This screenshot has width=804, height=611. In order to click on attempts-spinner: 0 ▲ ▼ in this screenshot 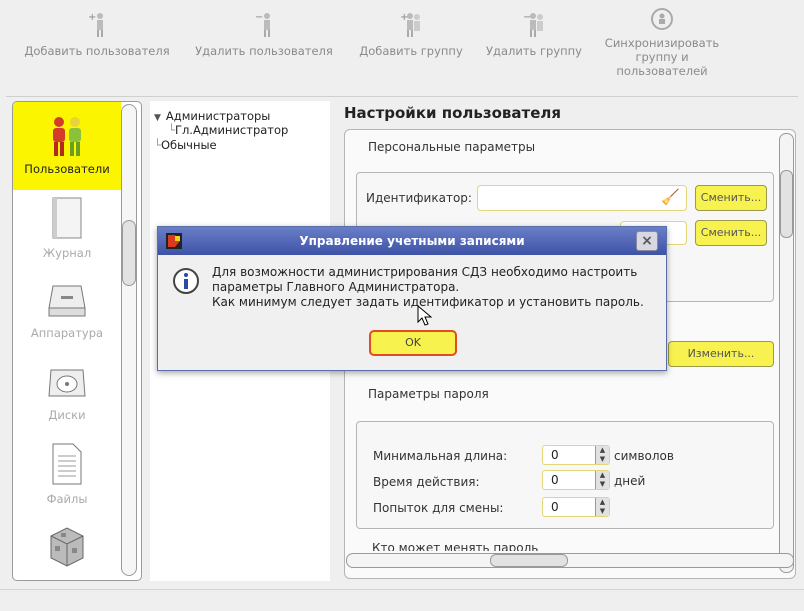, I will do `click(576, 507)`.